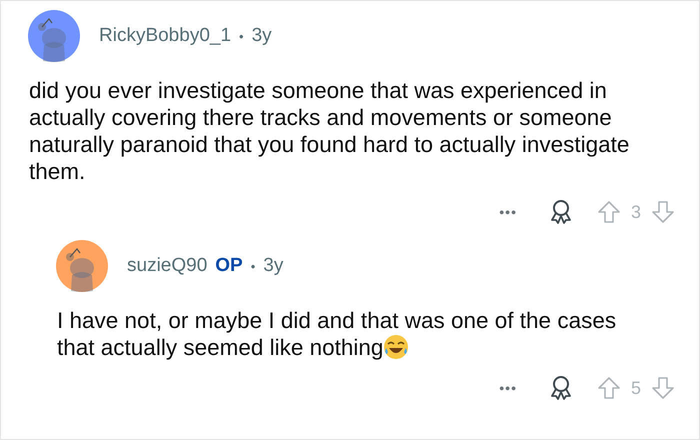 This screenshot has width=700, height=440. Describe the element at coordinates (337, 334) in the screenshot. I see `comment-text: I have not, or maybe I did and that was one of the cases that actually seemed like nothing` at that location.